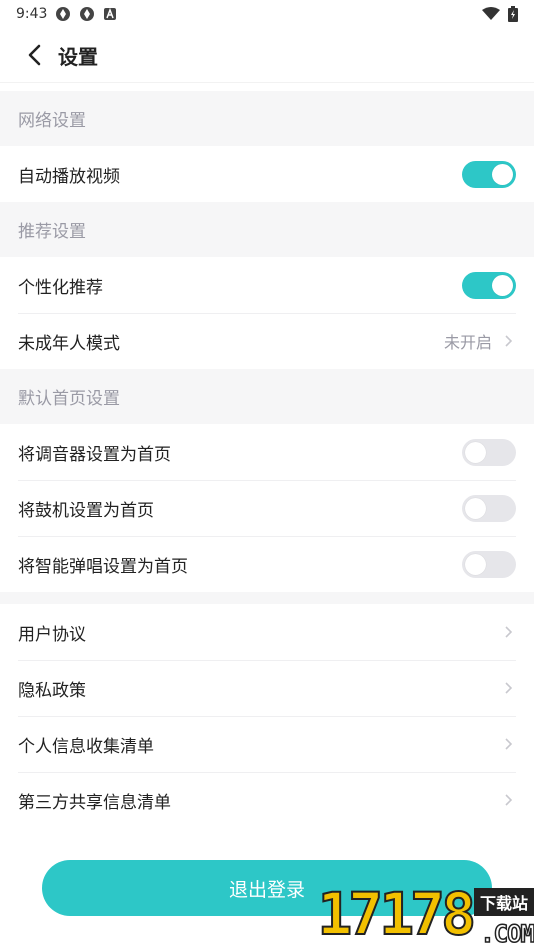 The image size is (534, 950). I want to click on smart-play-home-row: 将智能弹唱设置为首页, so click(267, 564).